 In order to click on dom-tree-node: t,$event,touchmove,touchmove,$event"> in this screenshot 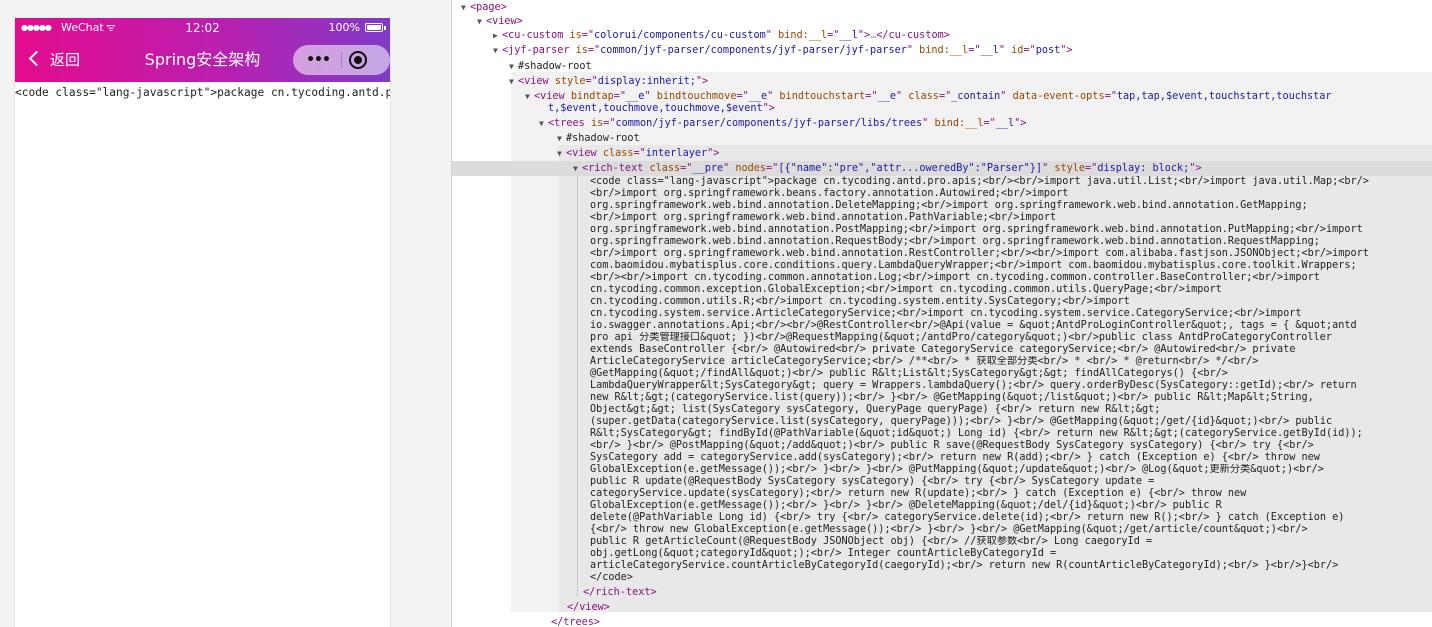, I will do `click(942, 108)`.